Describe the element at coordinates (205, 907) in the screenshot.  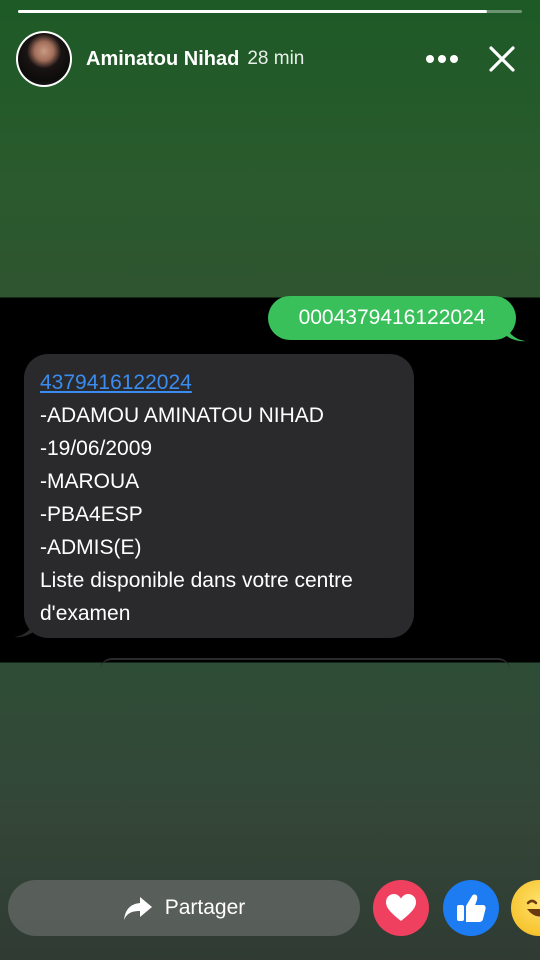
I see `share-label: Partager` at that location.